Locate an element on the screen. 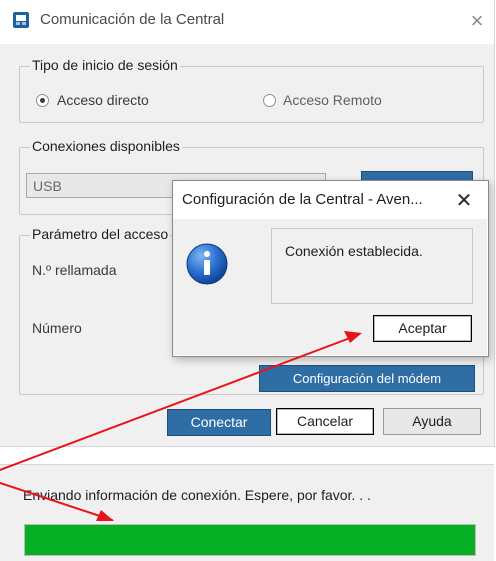  parameters-legend: Parámetro del acceso is located at coordinates (100, 234).